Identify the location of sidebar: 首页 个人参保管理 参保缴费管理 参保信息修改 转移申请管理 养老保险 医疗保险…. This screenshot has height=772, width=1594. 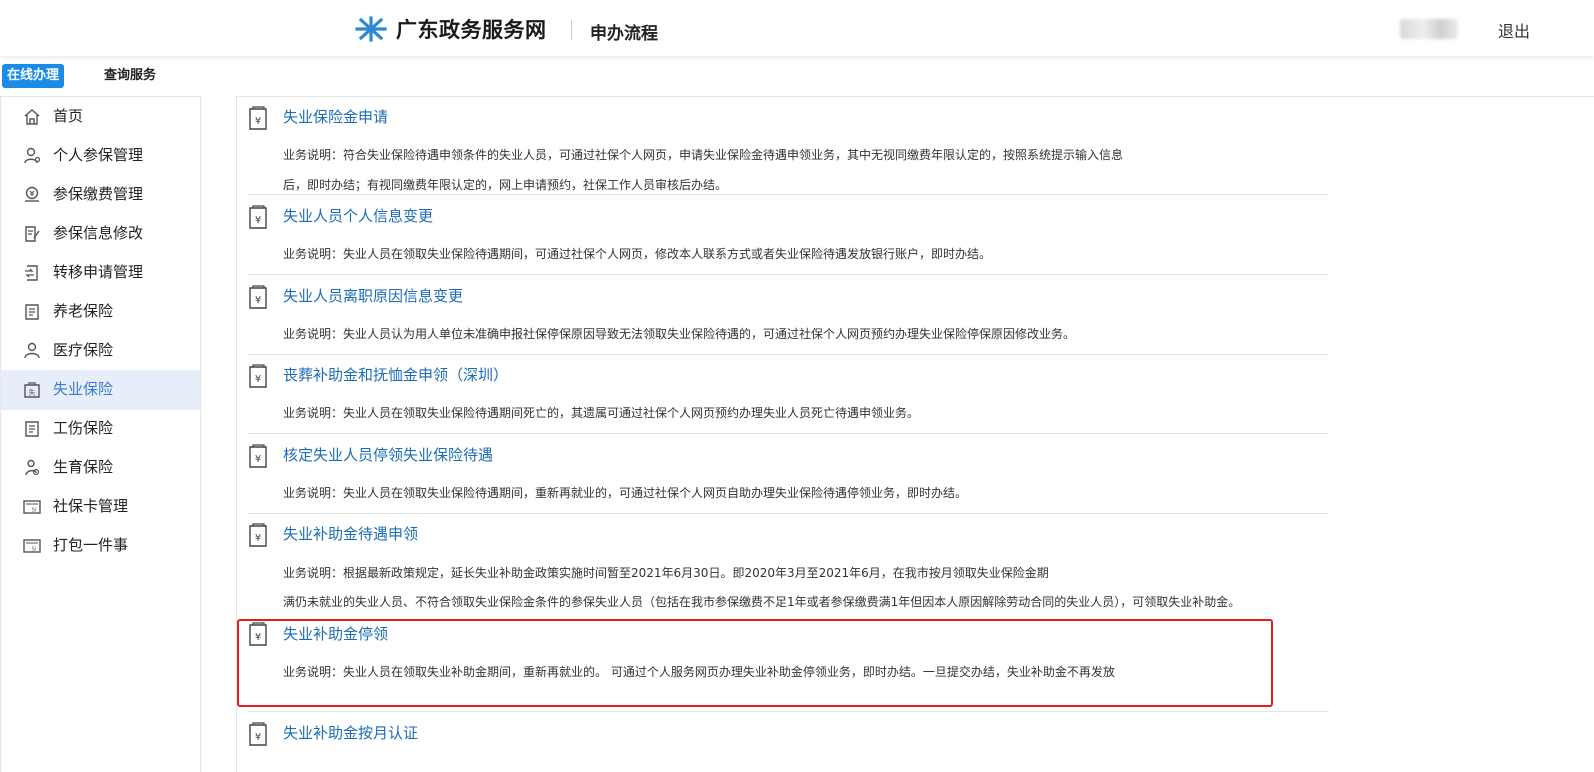
(100, 434).